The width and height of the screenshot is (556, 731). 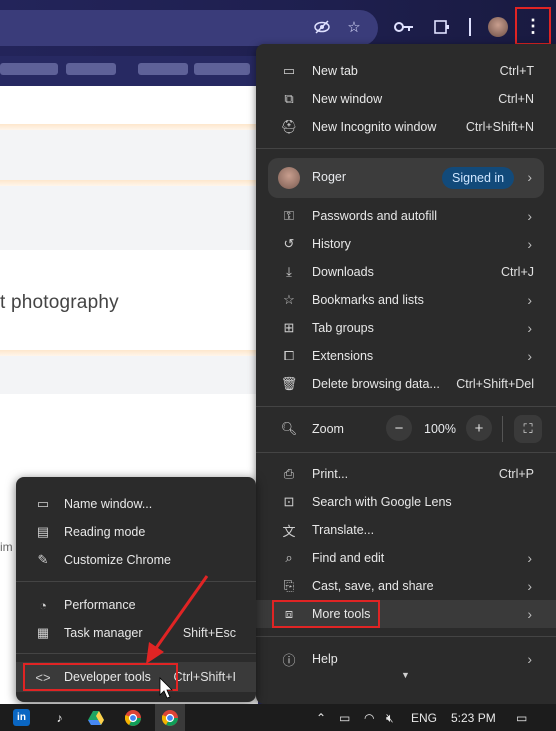 I want to click on annotation-arrow, so click(x=177, y=637).